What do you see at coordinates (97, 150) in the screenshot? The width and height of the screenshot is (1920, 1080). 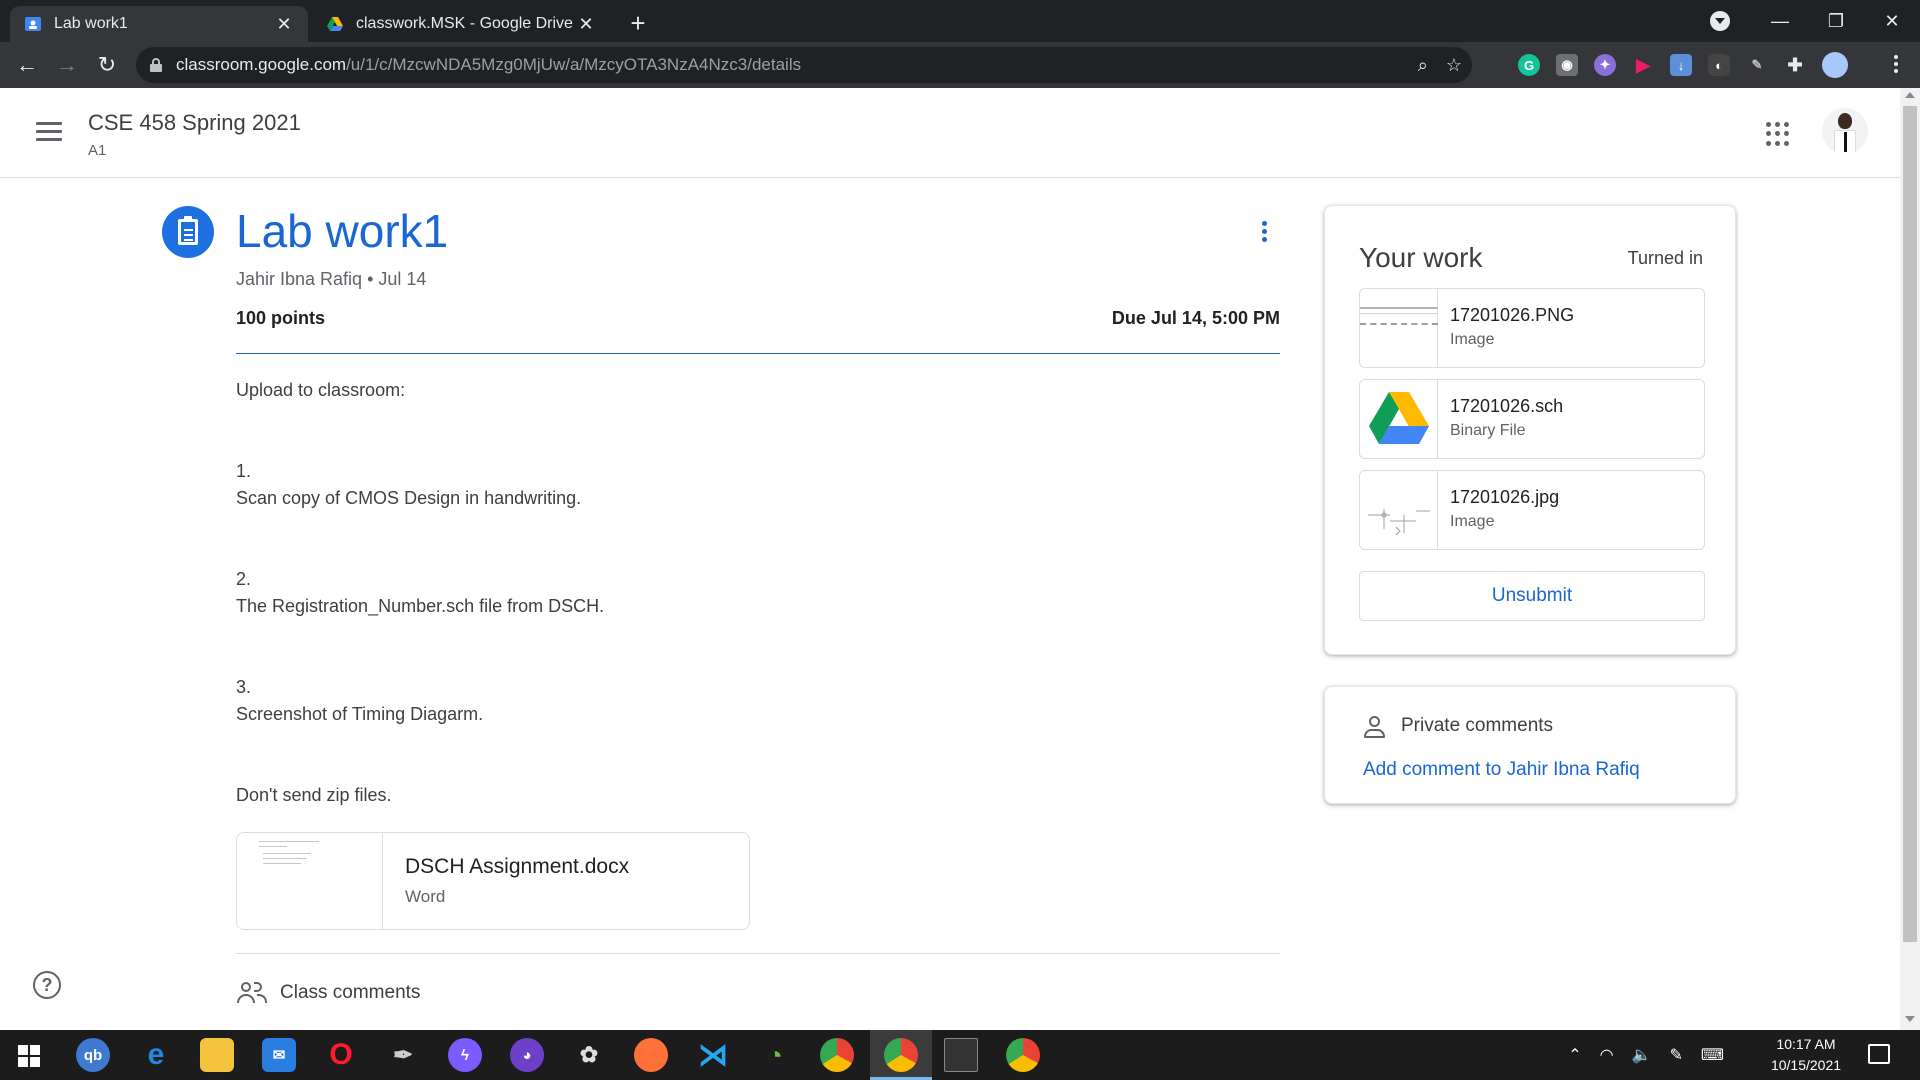 I see `course-section: A1` at bounding box center [97, 150].